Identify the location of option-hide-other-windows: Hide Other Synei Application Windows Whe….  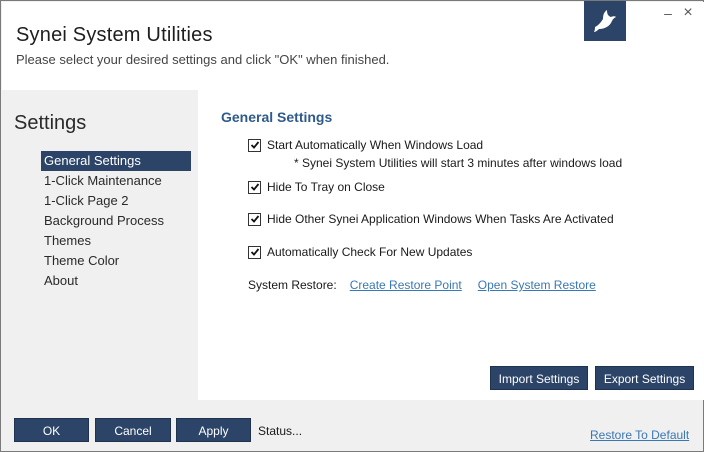
(431, 219).